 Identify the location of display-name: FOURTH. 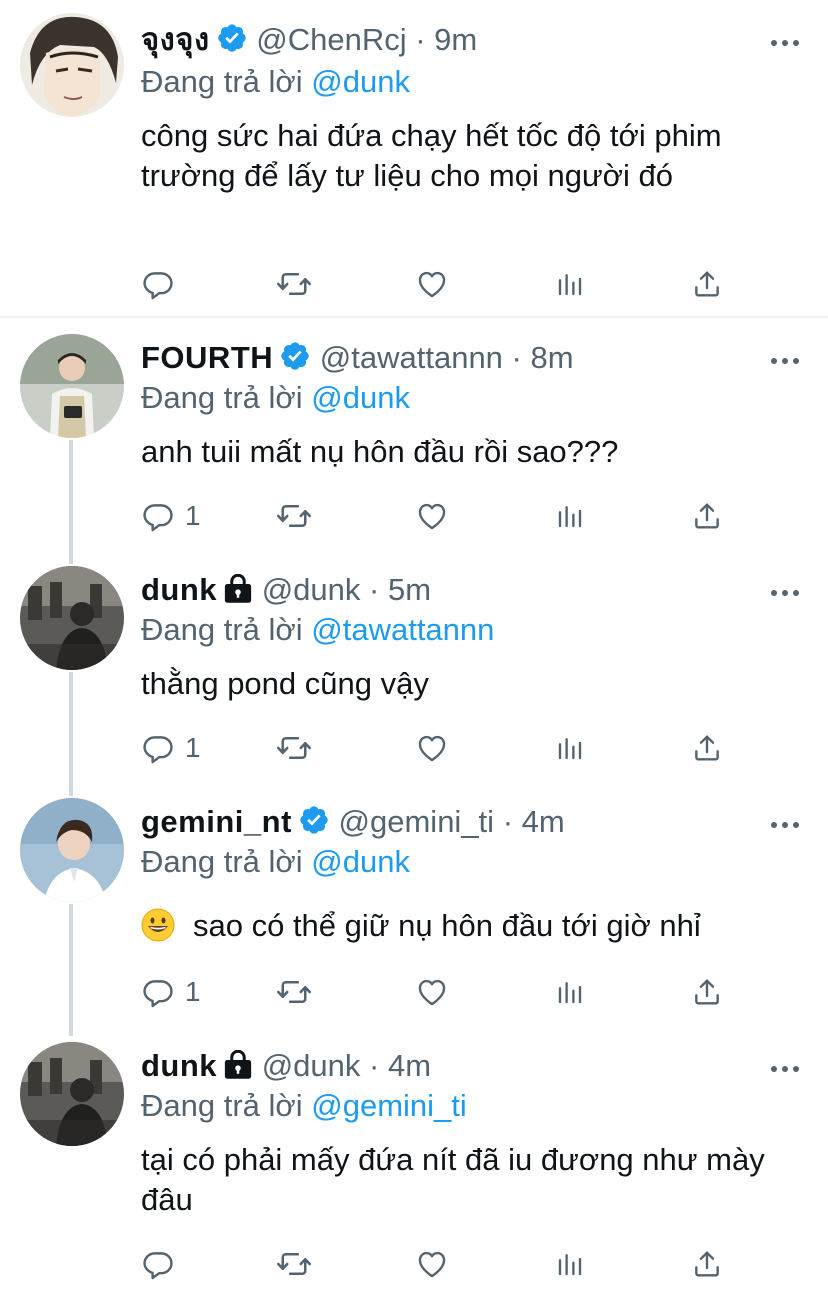
(207, 357).